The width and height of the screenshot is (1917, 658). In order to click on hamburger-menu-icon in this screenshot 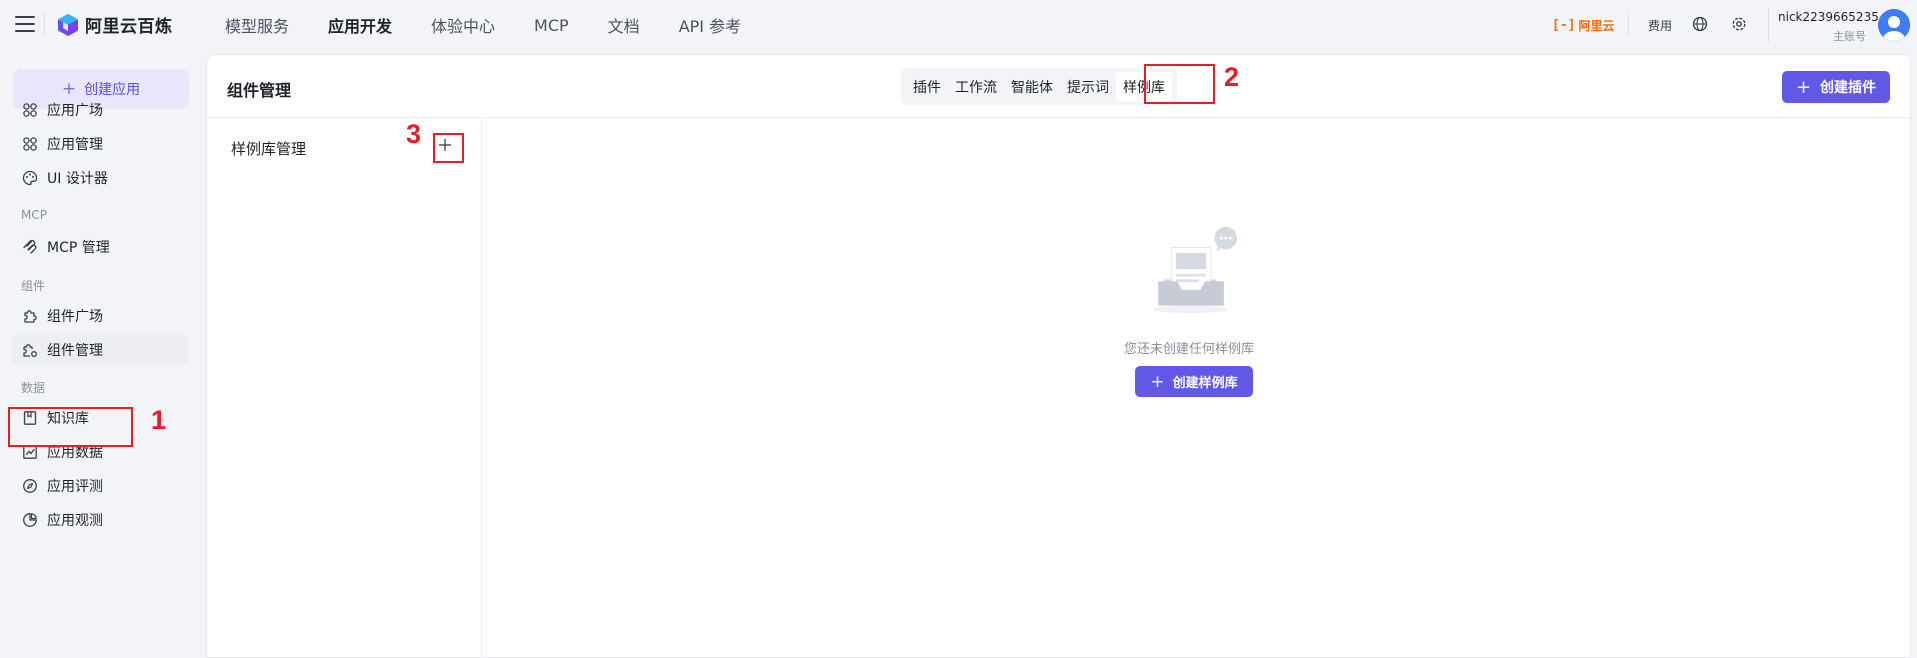, I will do `click(25, 25)`.